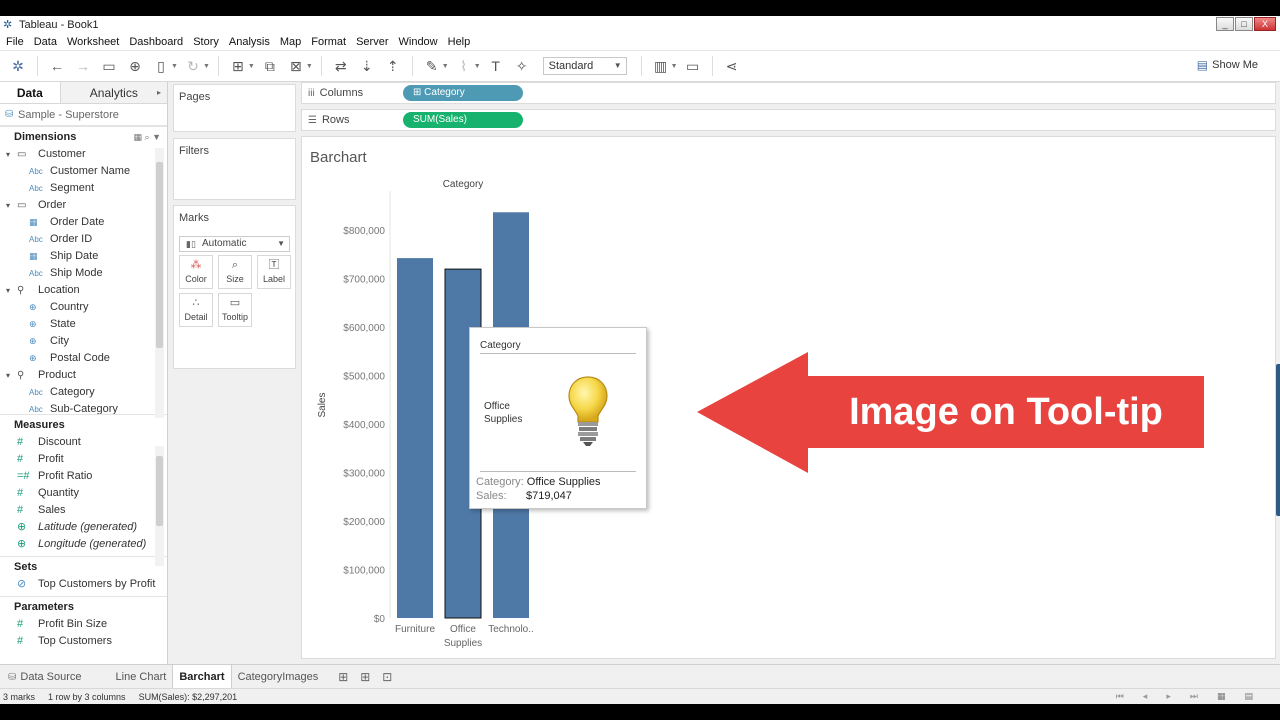  Describe the element at coordinates (364, 425) in the screenshot. I see `y-tick-label: $400,000` at that location.